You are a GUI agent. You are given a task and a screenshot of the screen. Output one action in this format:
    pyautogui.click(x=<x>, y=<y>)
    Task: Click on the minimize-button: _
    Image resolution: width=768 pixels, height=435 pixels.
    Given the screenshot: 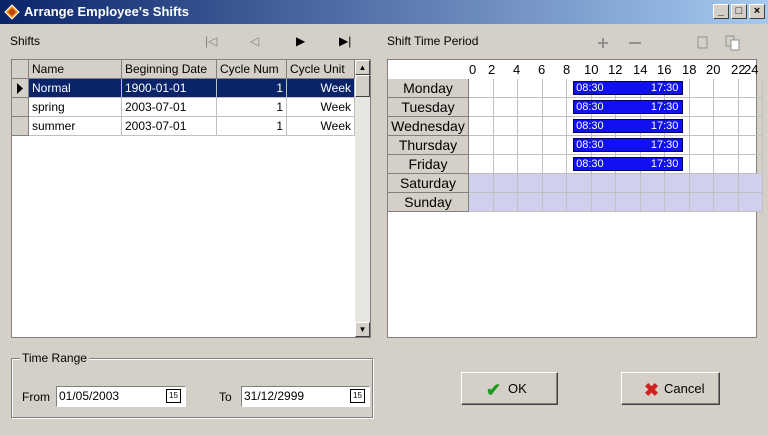 What is the action you would take?
    pyautogui.click(x=721, y=11)
    